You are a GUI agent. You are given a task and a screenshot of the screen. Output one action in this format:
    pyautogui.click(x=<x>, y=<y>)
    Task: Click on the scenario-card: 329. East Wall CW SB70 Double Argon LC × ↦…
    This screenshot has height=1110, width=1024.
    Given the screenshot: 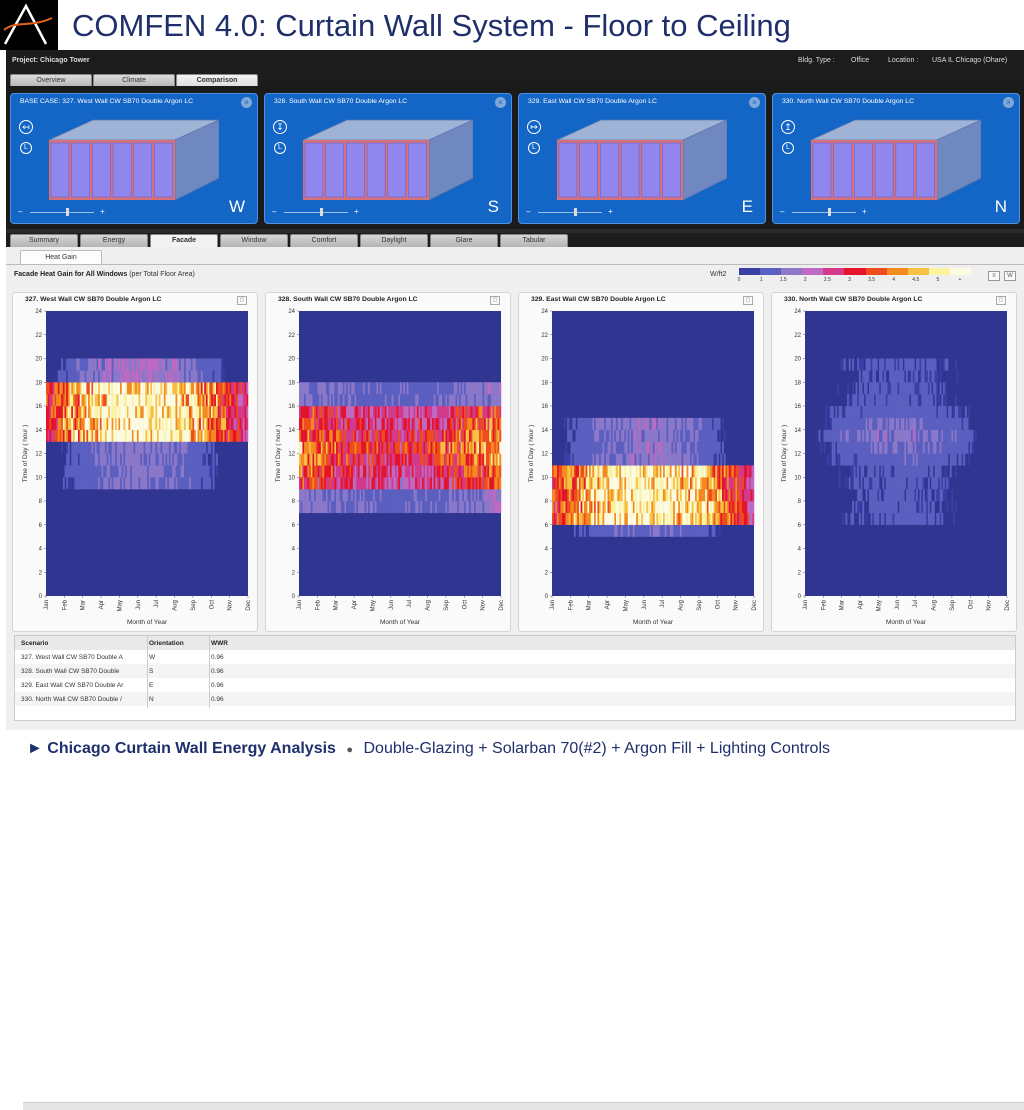 What is the action you would take?
    pyautogui.click(x=642, y=158)
    